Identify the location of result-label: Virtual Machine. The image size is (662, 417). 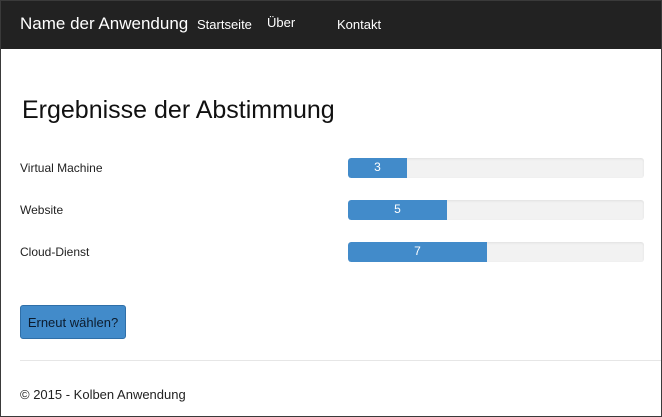
(61, 168).